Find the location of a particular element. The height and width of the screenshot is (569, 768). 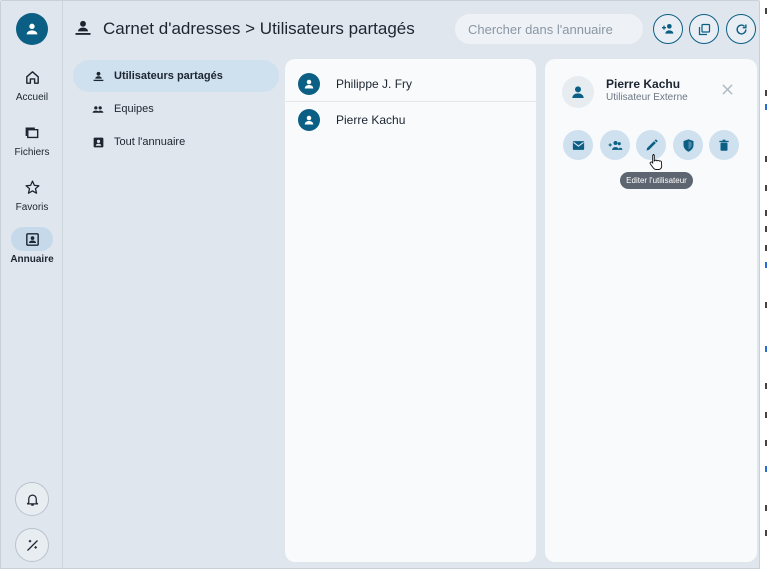

nav-label-annuaire: Annuaire is located at coordinates (32, 259).